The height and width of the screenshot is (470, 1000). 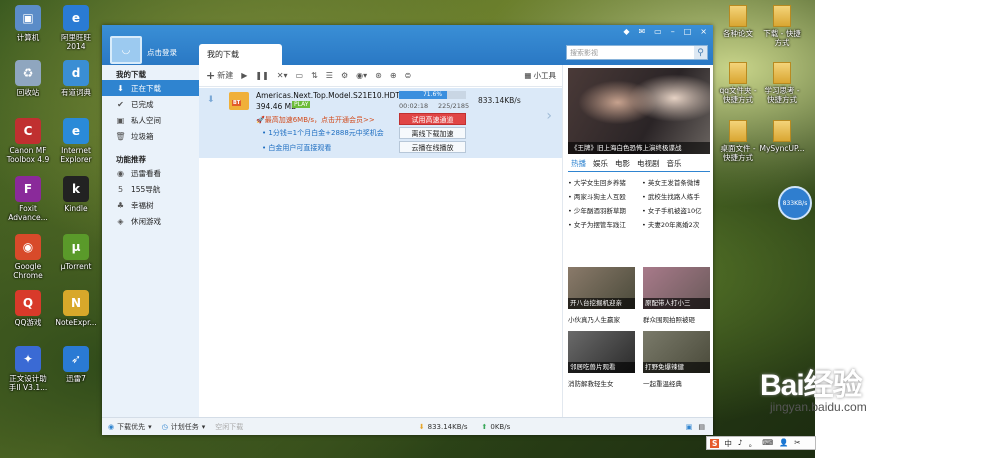 What do you see at coordinates (28, 78) in the screenshot?
I see `desktop-icon: ♻ 回收站` at bounding box center [28, 78].